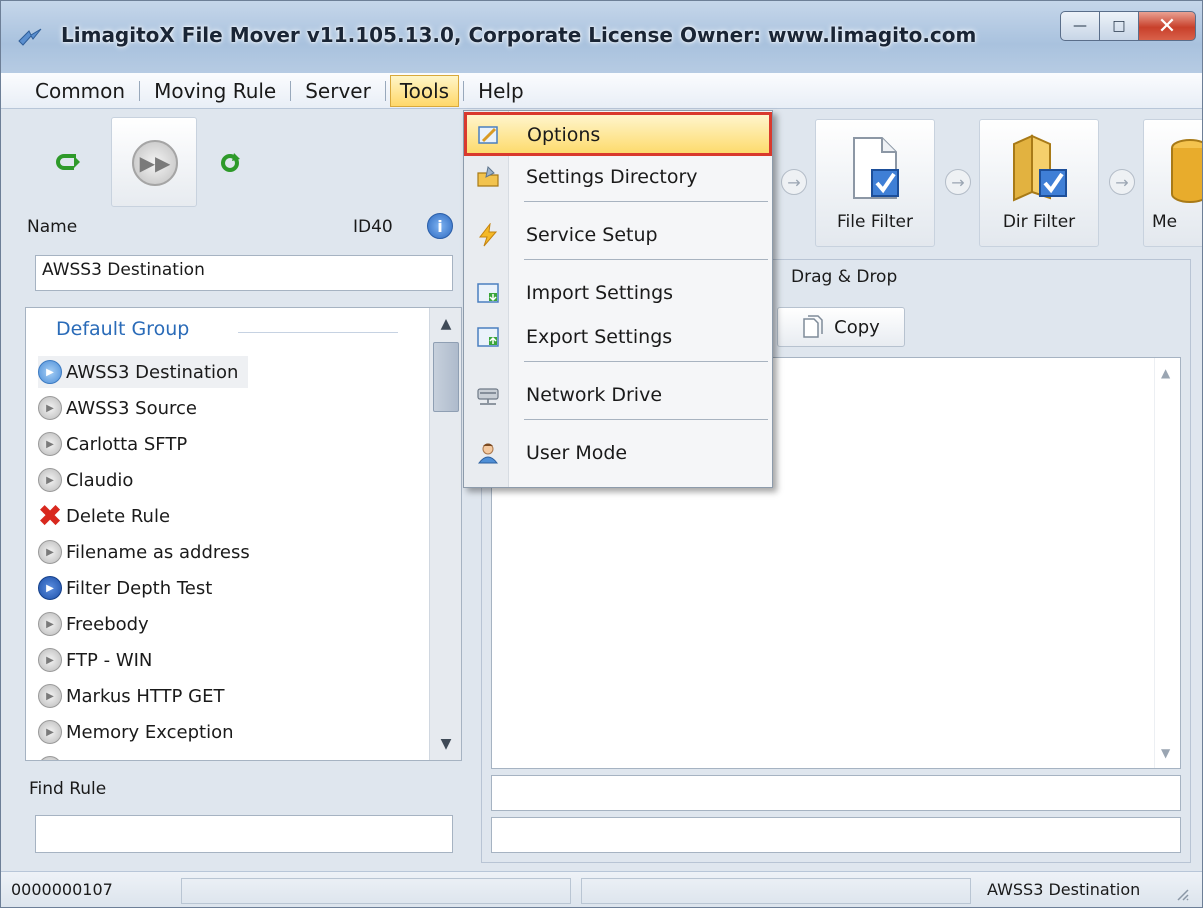 This screenshot has height=908, width=1203. What do you see at coordinates (139, 588) in the screenshot?
I see `rule-item-label: Filter Depth Test` at bounding box center [139, 588].